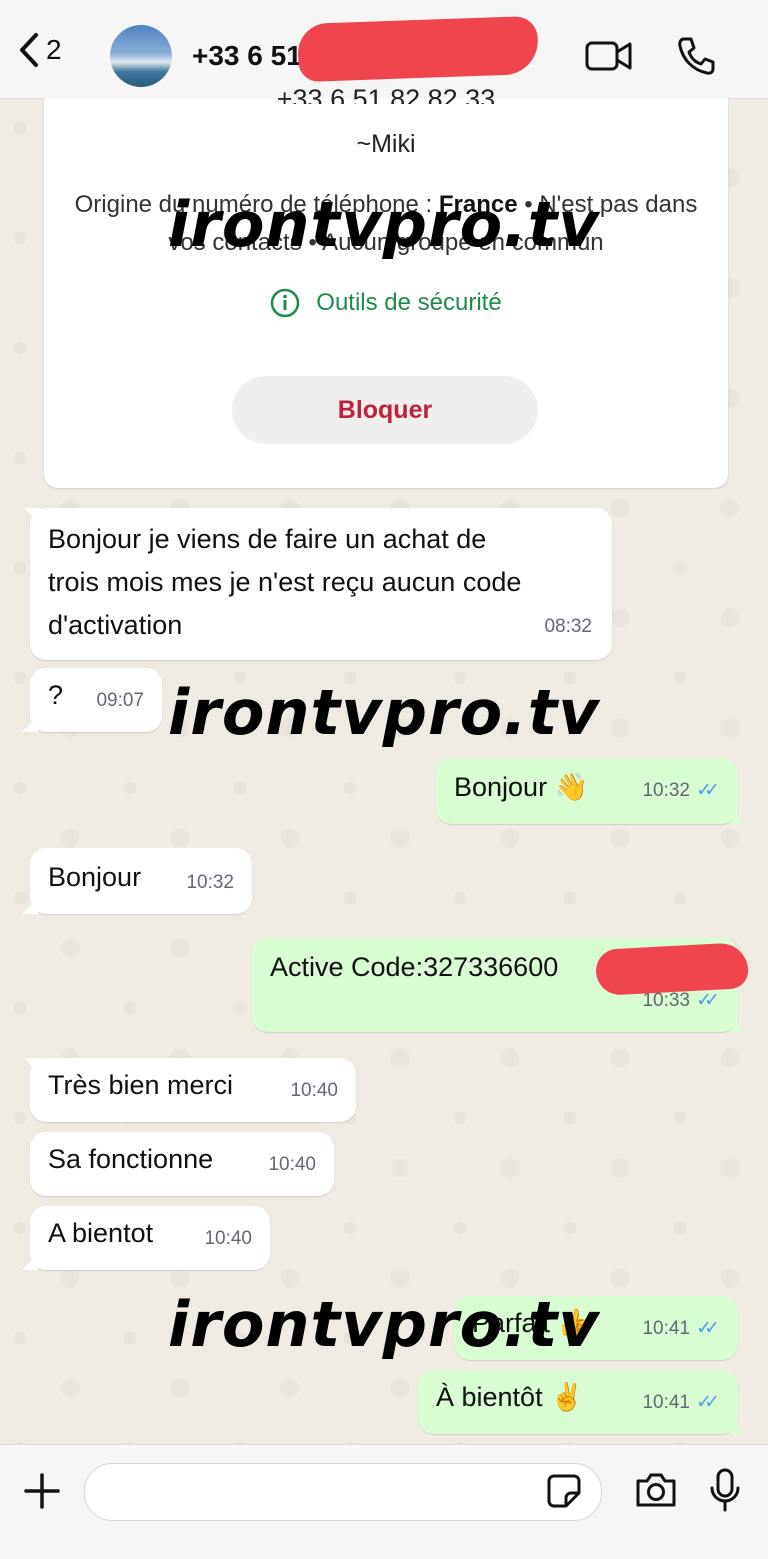 This screenshot has width=768, height=1559. I want to click on voice-message-button, so click(725, 1492).